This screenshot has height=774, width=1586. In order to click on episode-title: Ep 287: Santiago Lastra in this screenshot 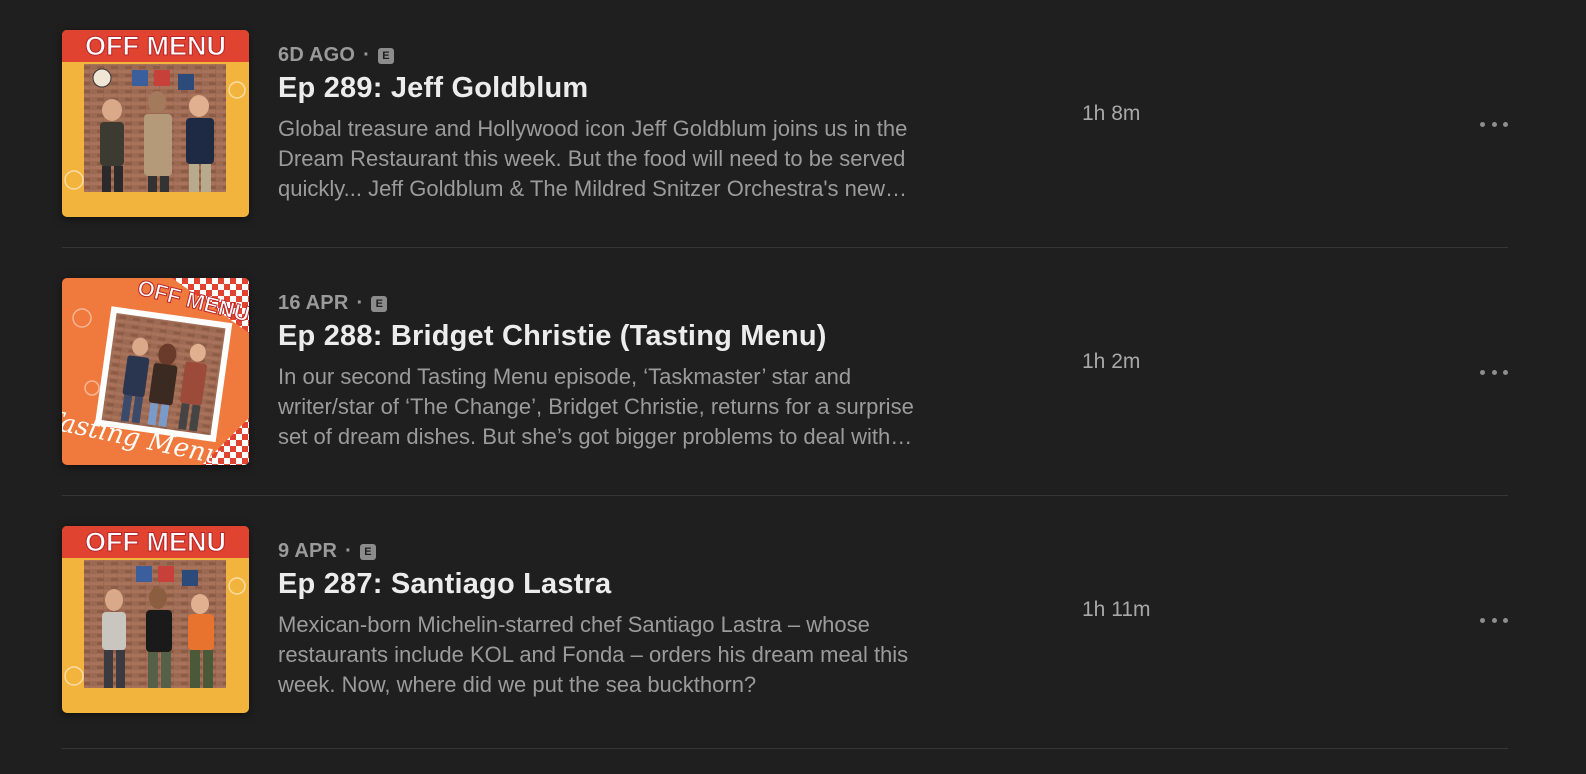, I will do `click(444, 584)`.